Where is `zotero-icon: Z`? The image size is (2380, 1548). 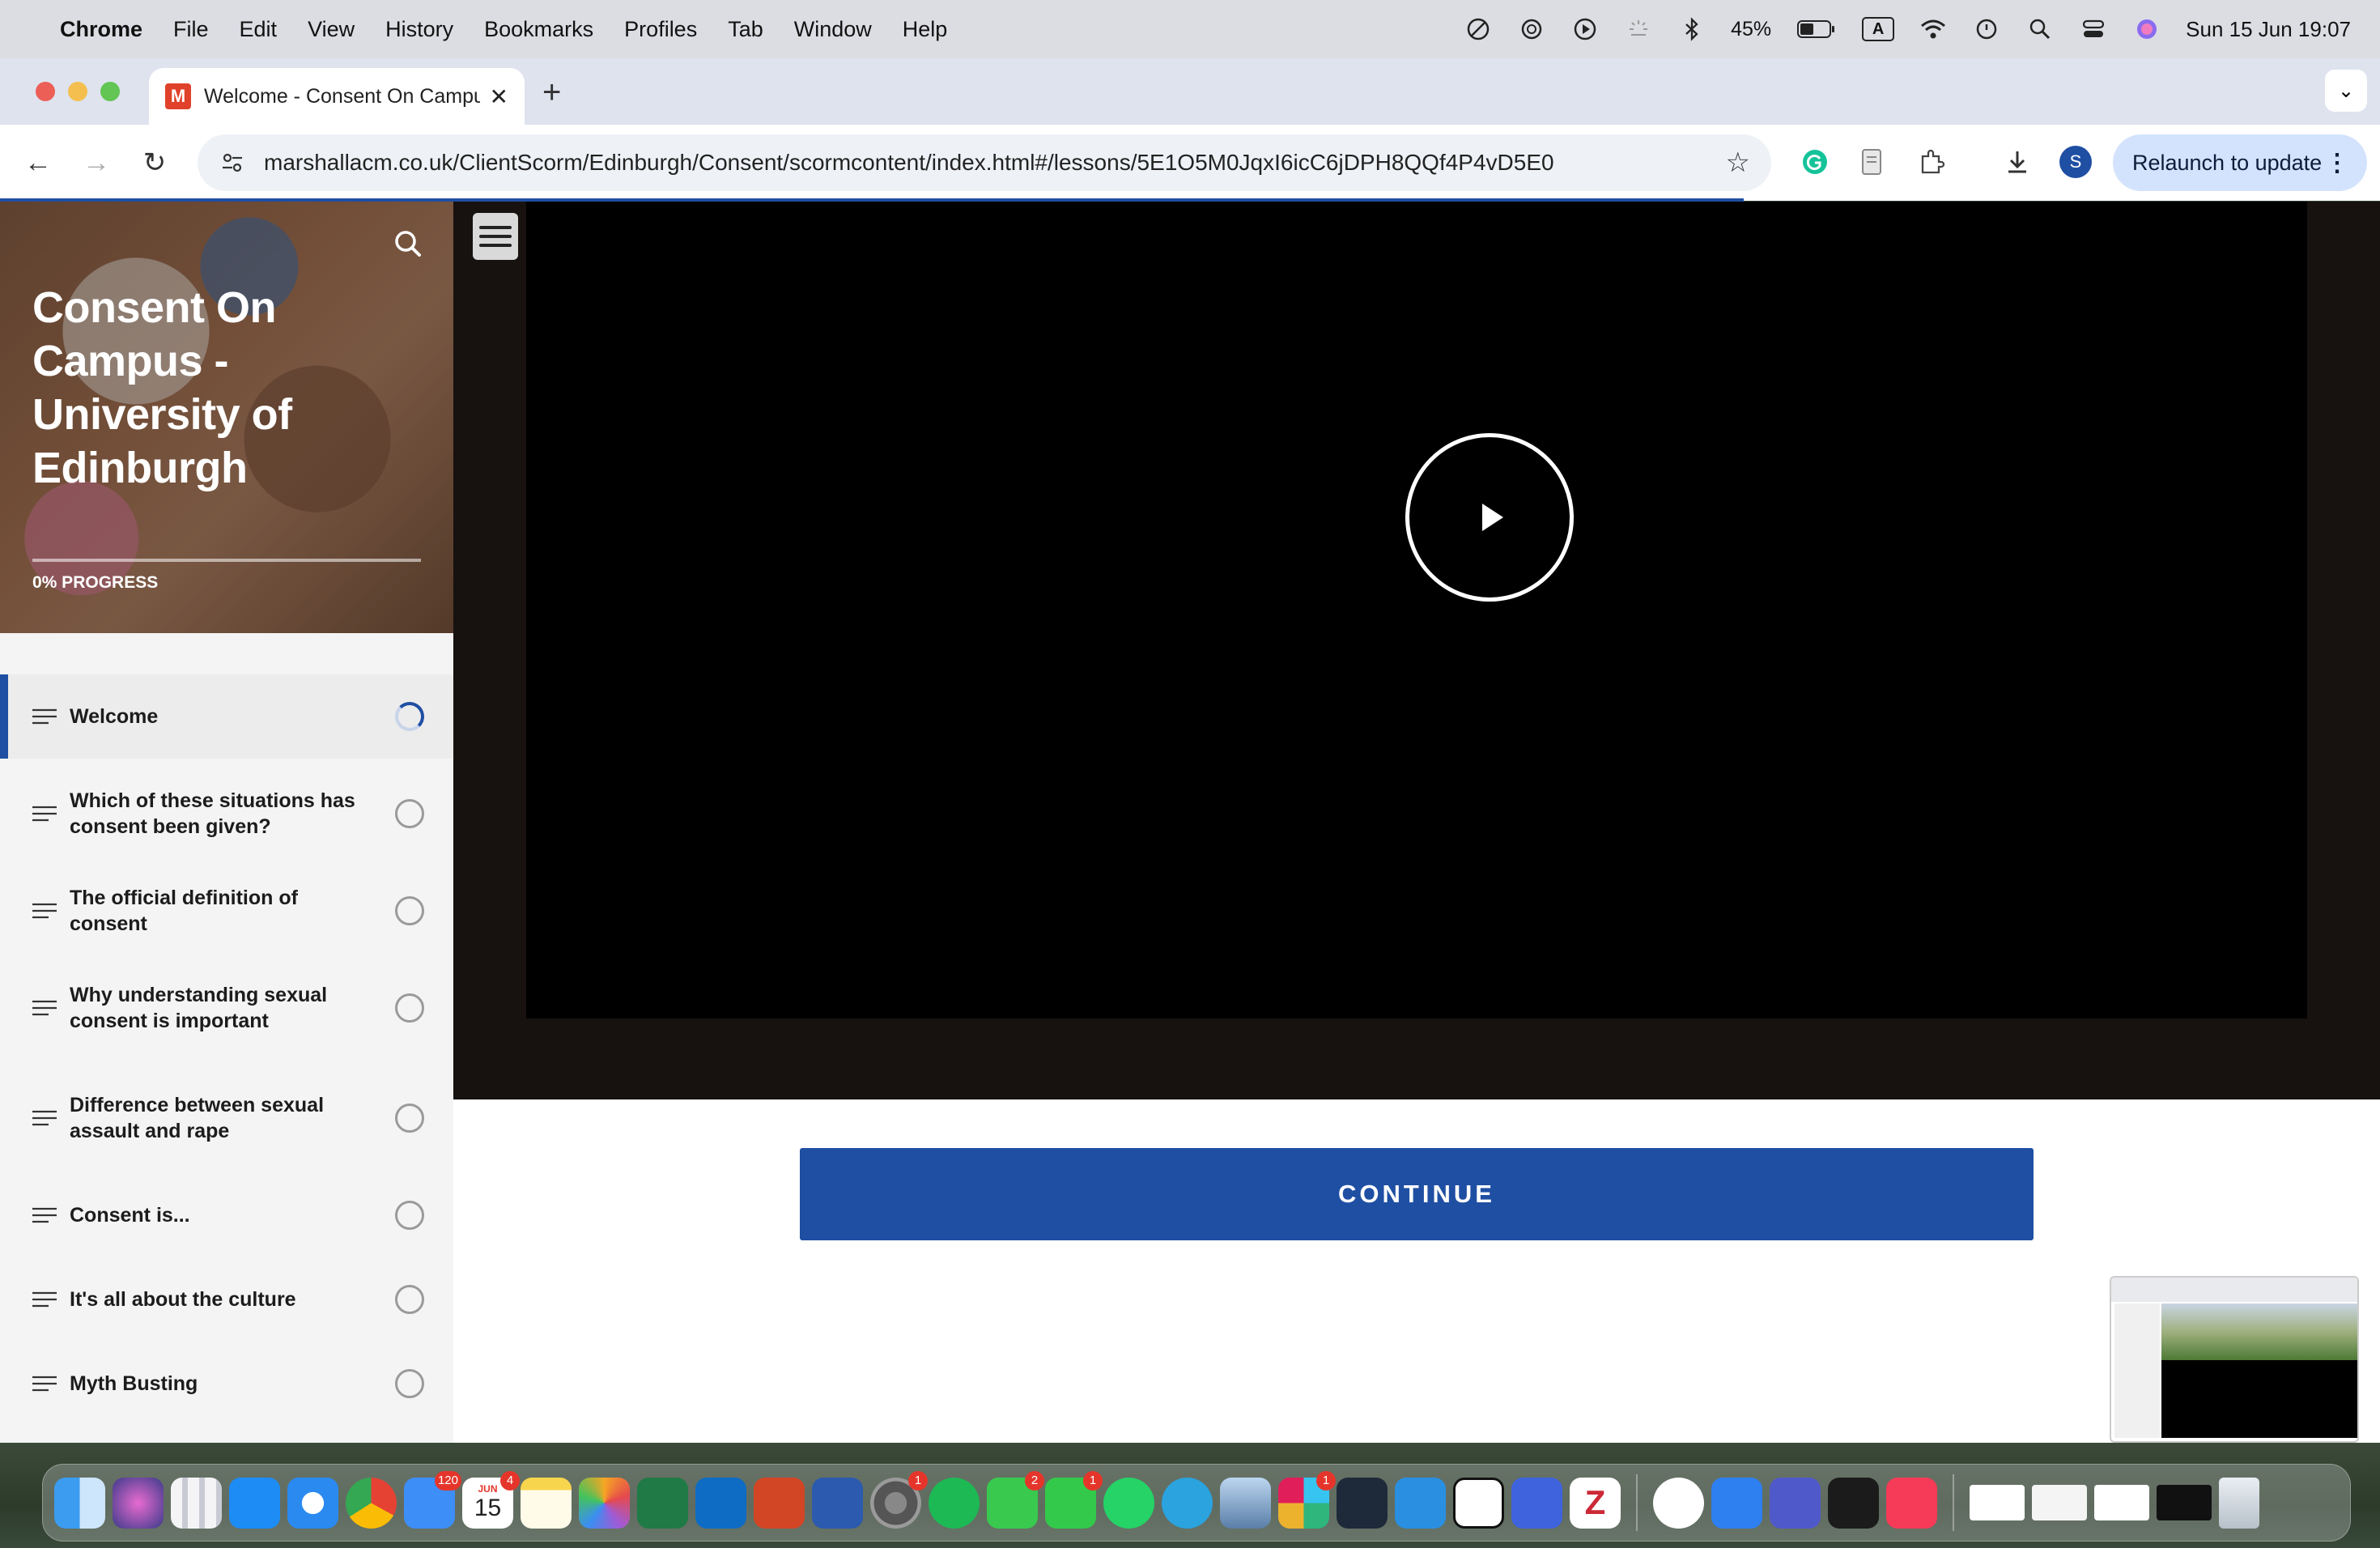
zotero-icon: Z is located at coordinates (1595, 1503).